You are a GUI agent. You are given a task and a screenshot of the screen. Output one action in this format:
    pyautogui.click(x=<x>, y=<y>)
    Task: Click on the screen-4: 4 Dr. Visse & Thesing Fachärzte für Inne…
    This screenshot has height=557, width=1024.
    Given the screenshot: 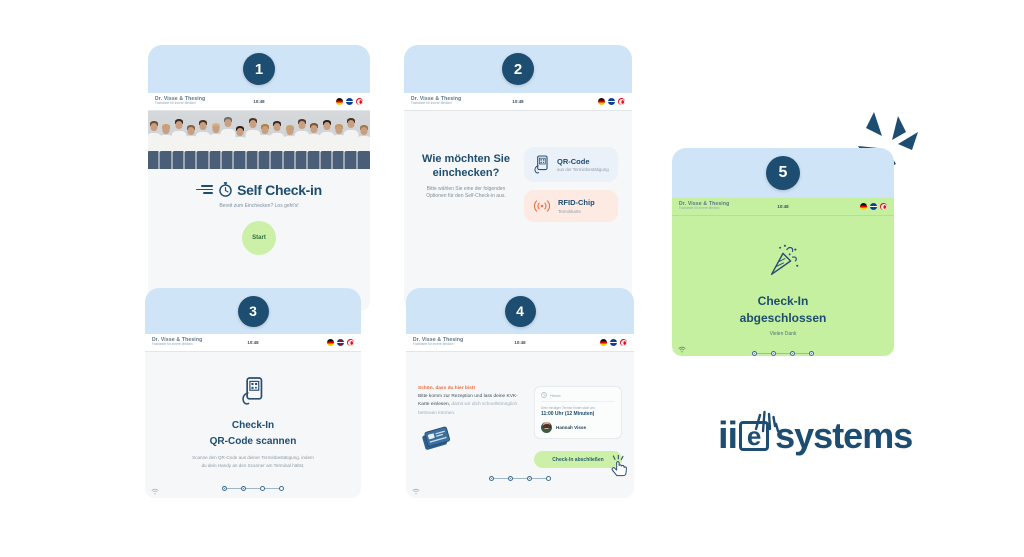 What is the action you would take?
    pyautogui.click(x=520, y=393)
    